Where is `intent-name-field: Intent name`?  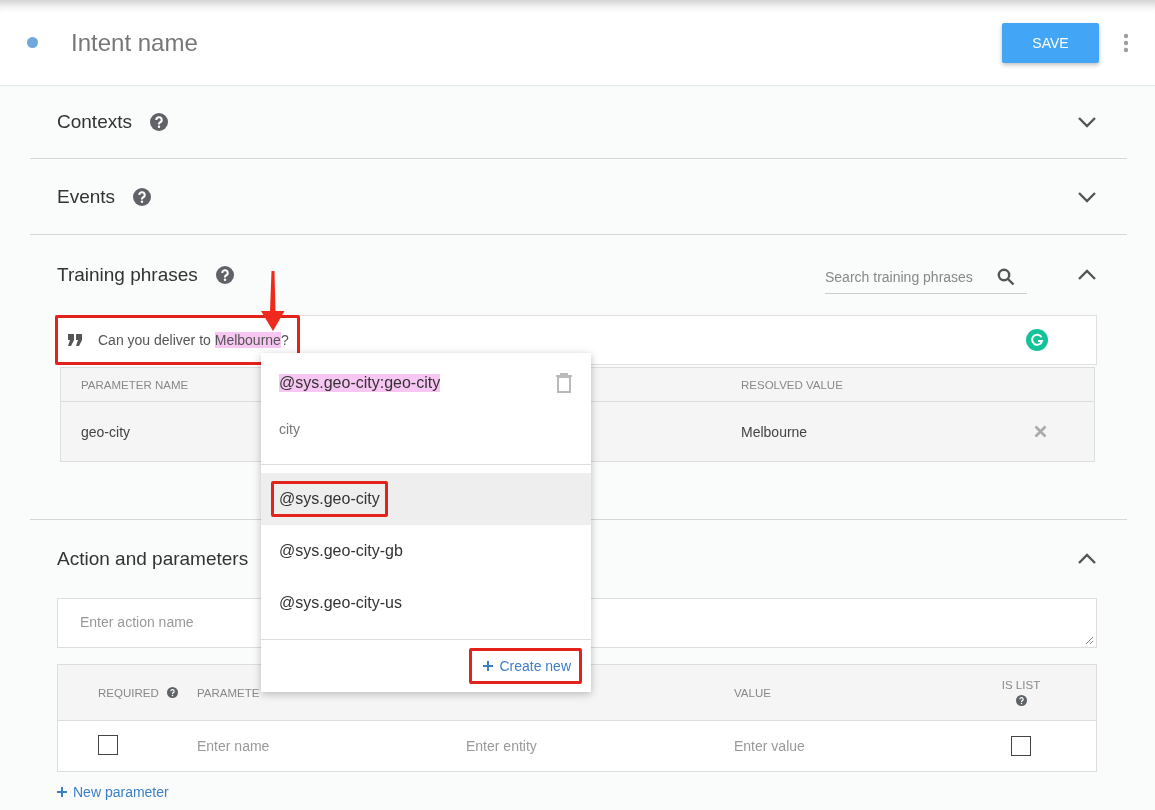
intent-name-field: Intent name is located at coordinates (536, 42).